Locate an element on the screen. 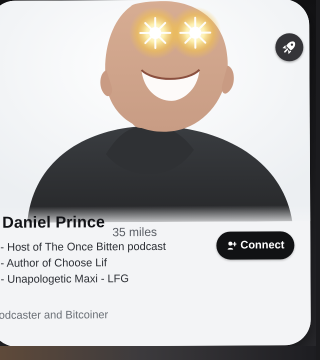 This screenshot has height=360, width=320. background-strip is located at coordinates (158, 353).